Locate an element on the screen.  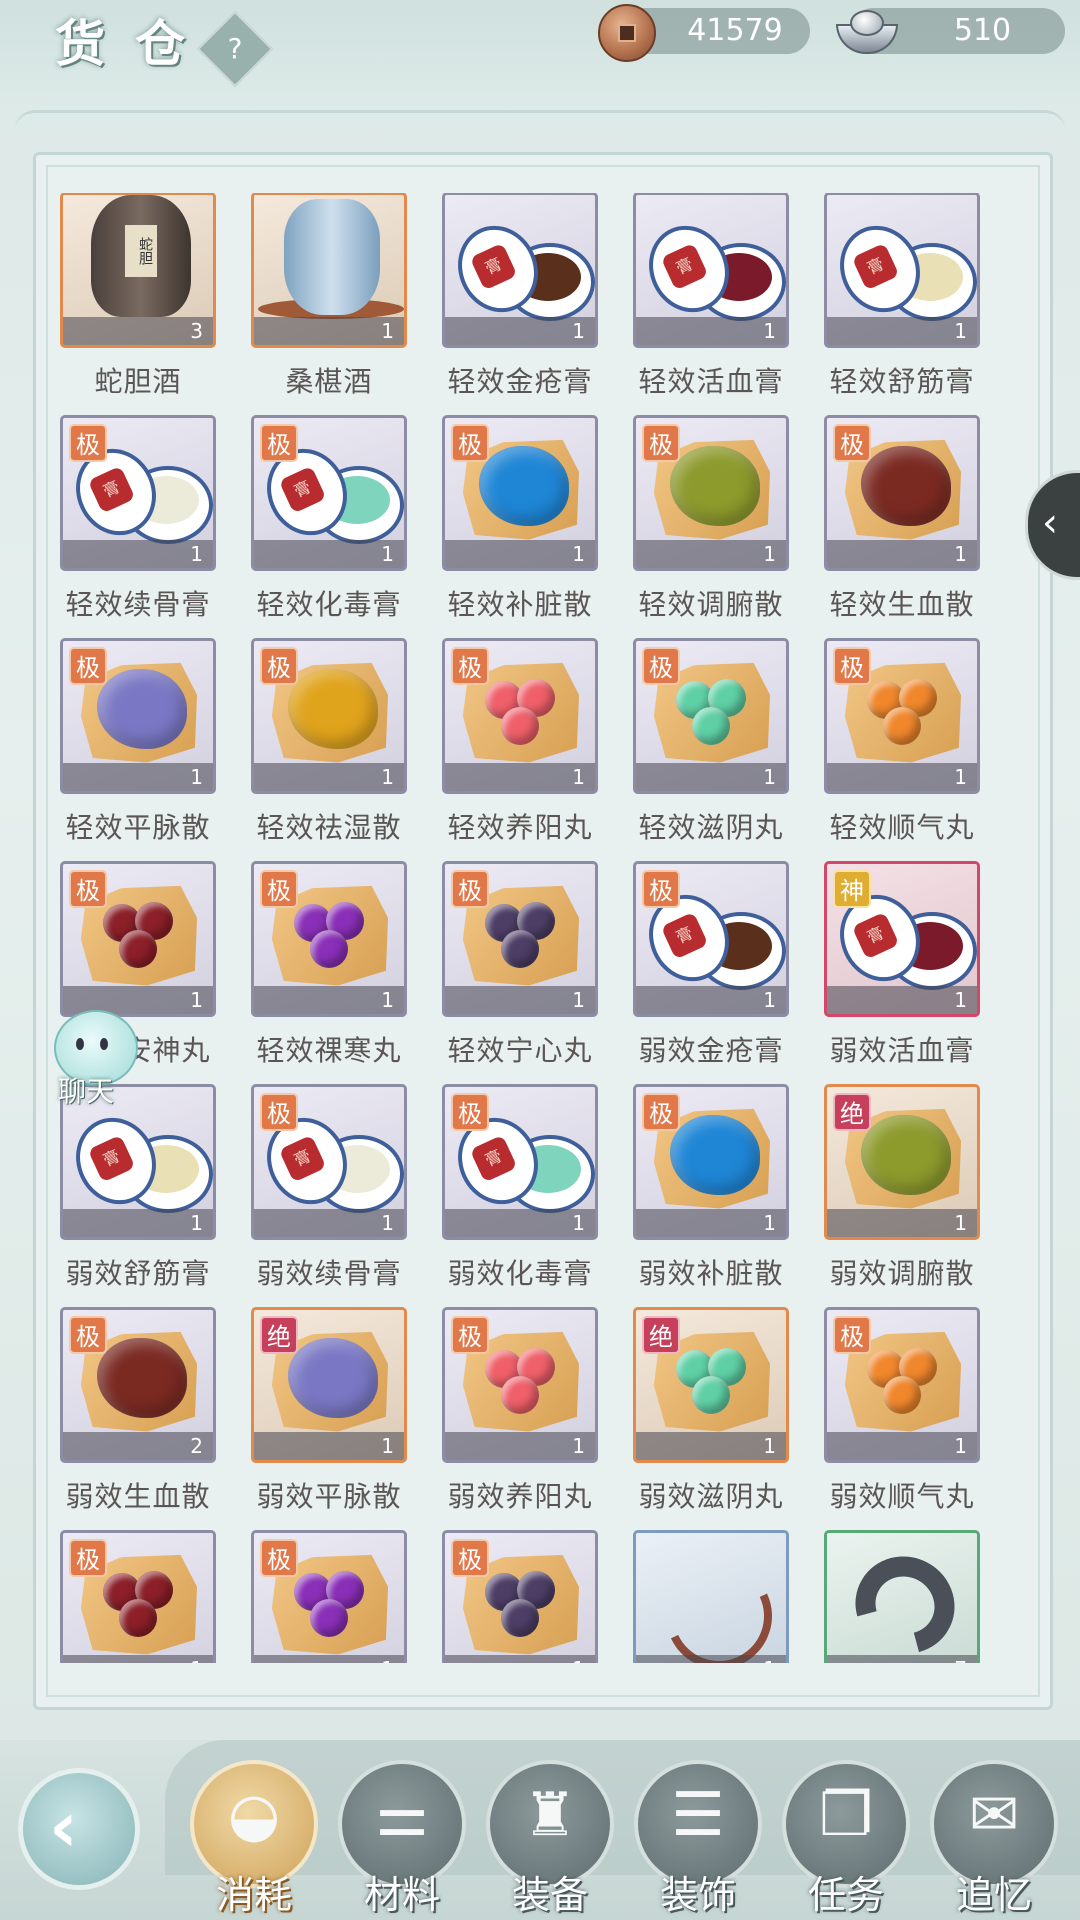
inventory-item: 极 1 轻效生血散 is located at coordinates (902, 526).